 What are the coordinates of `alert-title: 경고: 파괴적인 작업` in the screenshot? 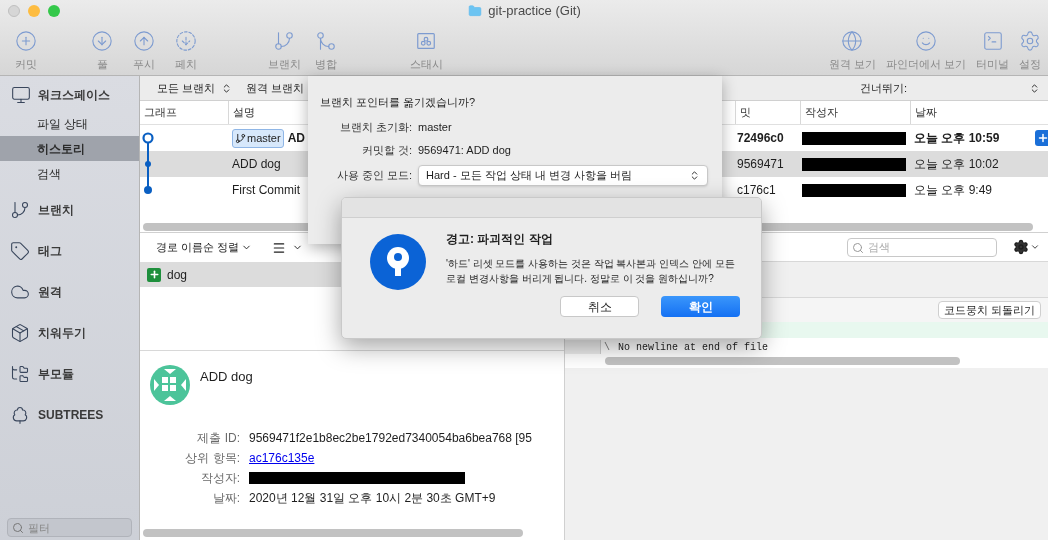 It's located at (500, 239).